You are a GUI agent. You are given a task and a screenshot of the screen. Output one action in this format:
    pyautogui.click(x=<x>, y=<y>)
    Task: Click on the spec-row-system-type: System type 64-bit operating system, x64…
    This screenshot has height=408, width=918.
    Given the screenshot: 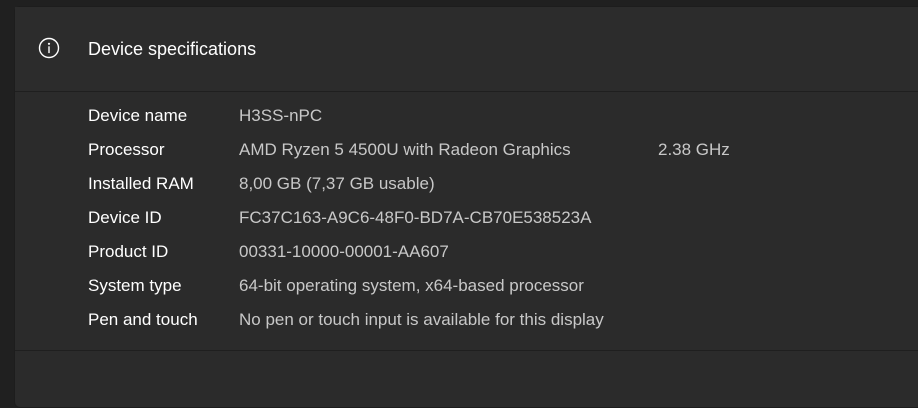 What is the action you would take?
    pyautogui.click(x=466, y=292)
    